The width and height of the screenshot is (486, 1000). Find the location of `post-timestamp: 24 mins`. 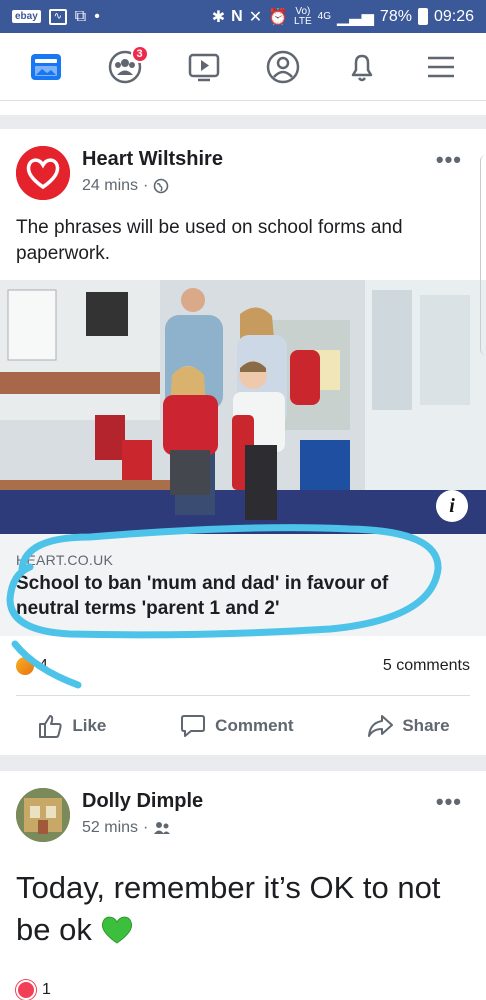

post-timestamp: 24 mins is located at coordinates (110, 186).